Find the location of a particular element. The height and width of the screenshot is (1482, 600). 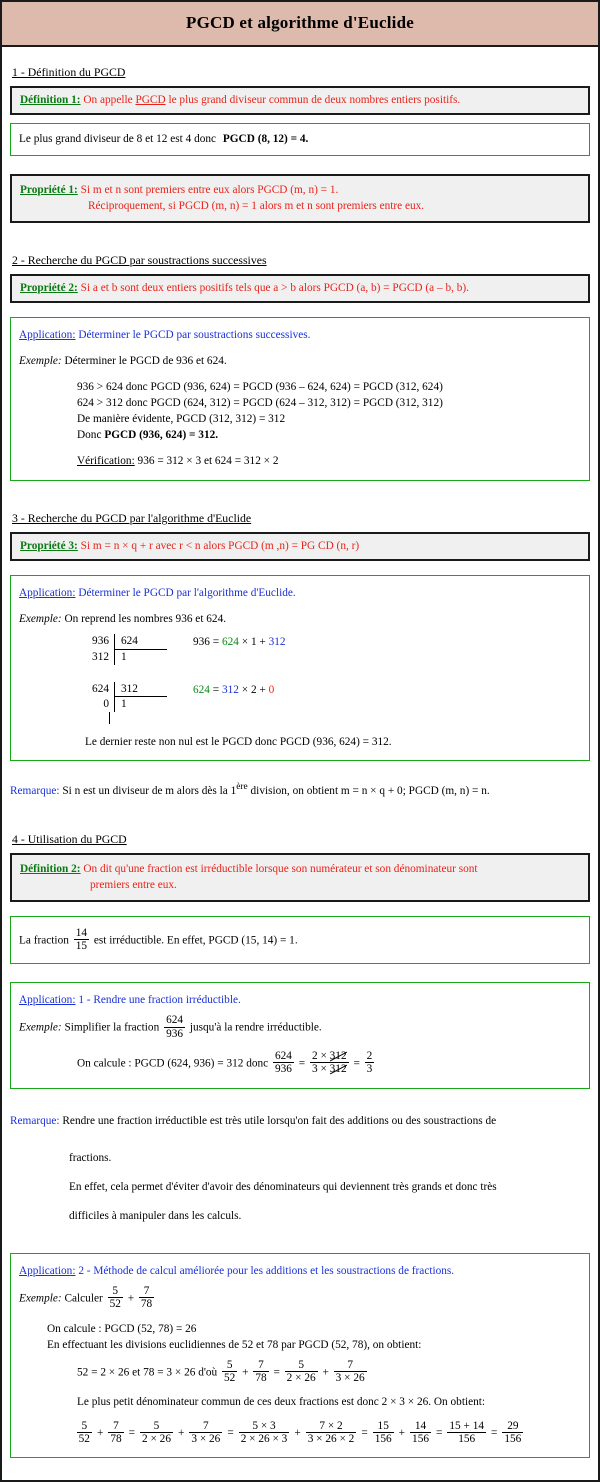

l3-f3-den: 2 × 26 is located at coordinates (301, 1377).